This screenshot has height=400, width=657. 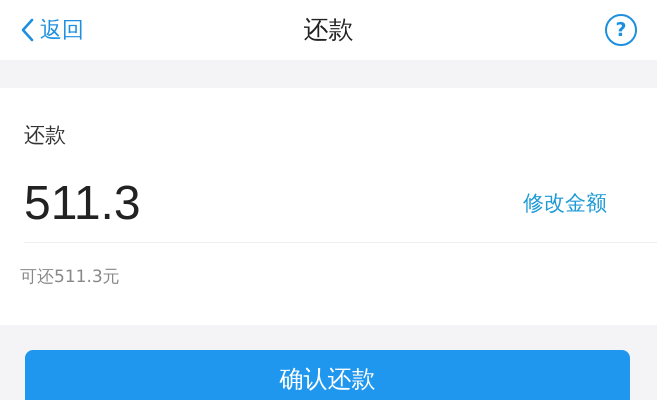 I want to click on confirm-button: 确认还款, so click(x=327, y=375).